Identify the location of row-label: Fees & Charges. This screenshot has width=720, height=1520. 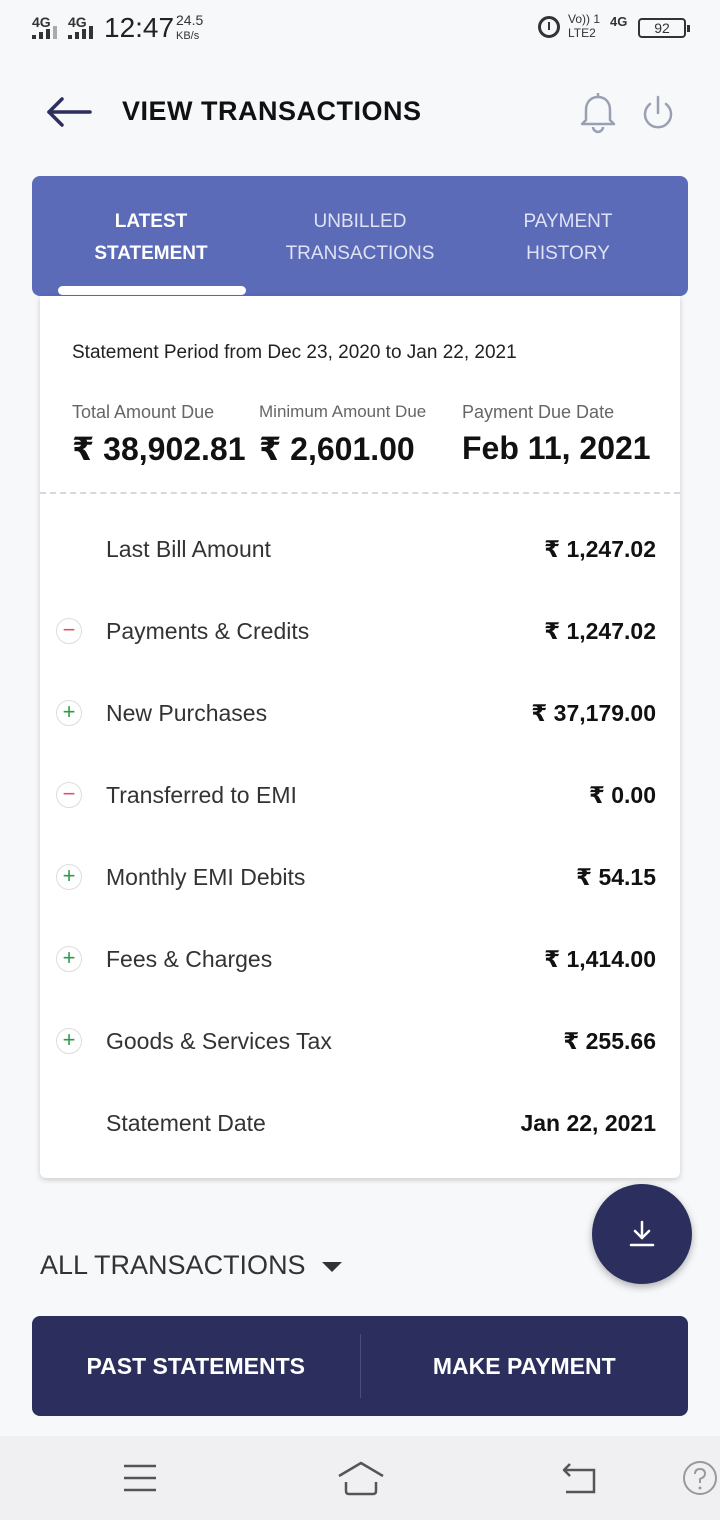
(189, 959).